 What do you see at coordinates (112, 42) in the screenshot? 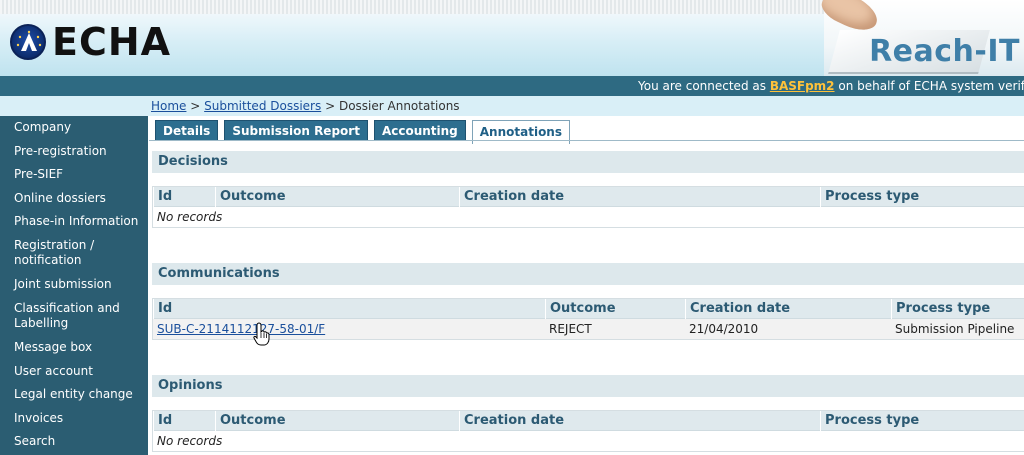
I see `logo-text: ECHA` at bounding box center [112, 42].